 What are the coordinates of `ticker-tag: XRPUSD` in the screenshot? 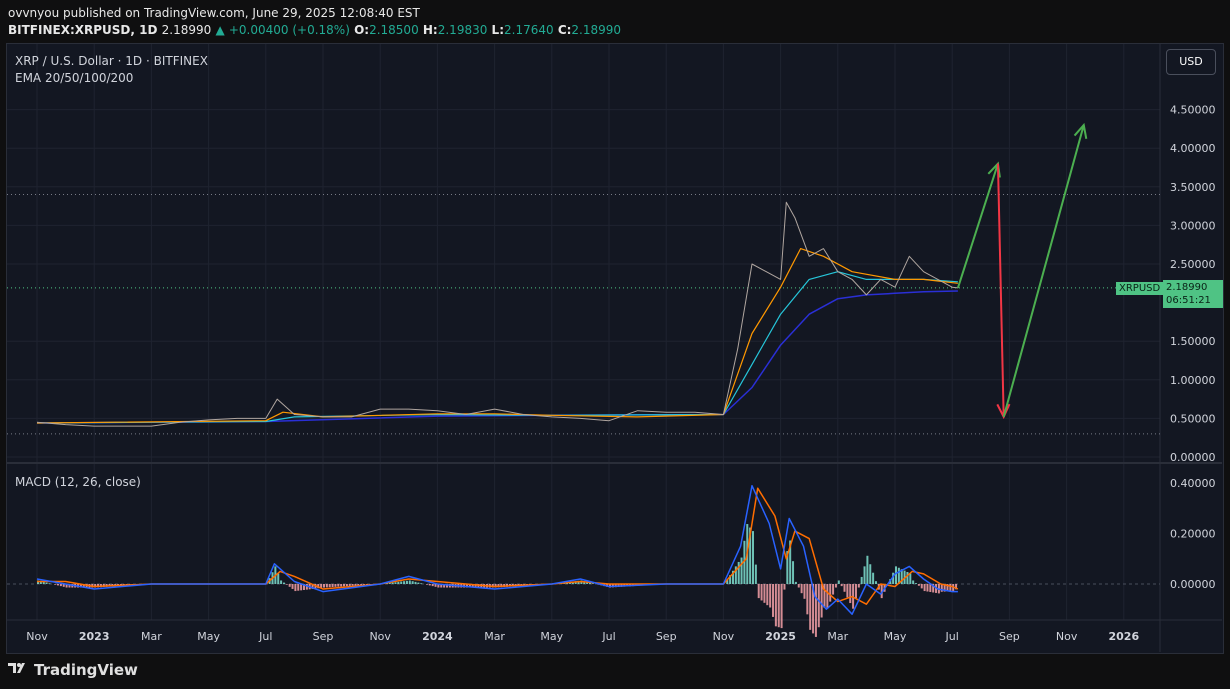 It's located at (1140, 288).